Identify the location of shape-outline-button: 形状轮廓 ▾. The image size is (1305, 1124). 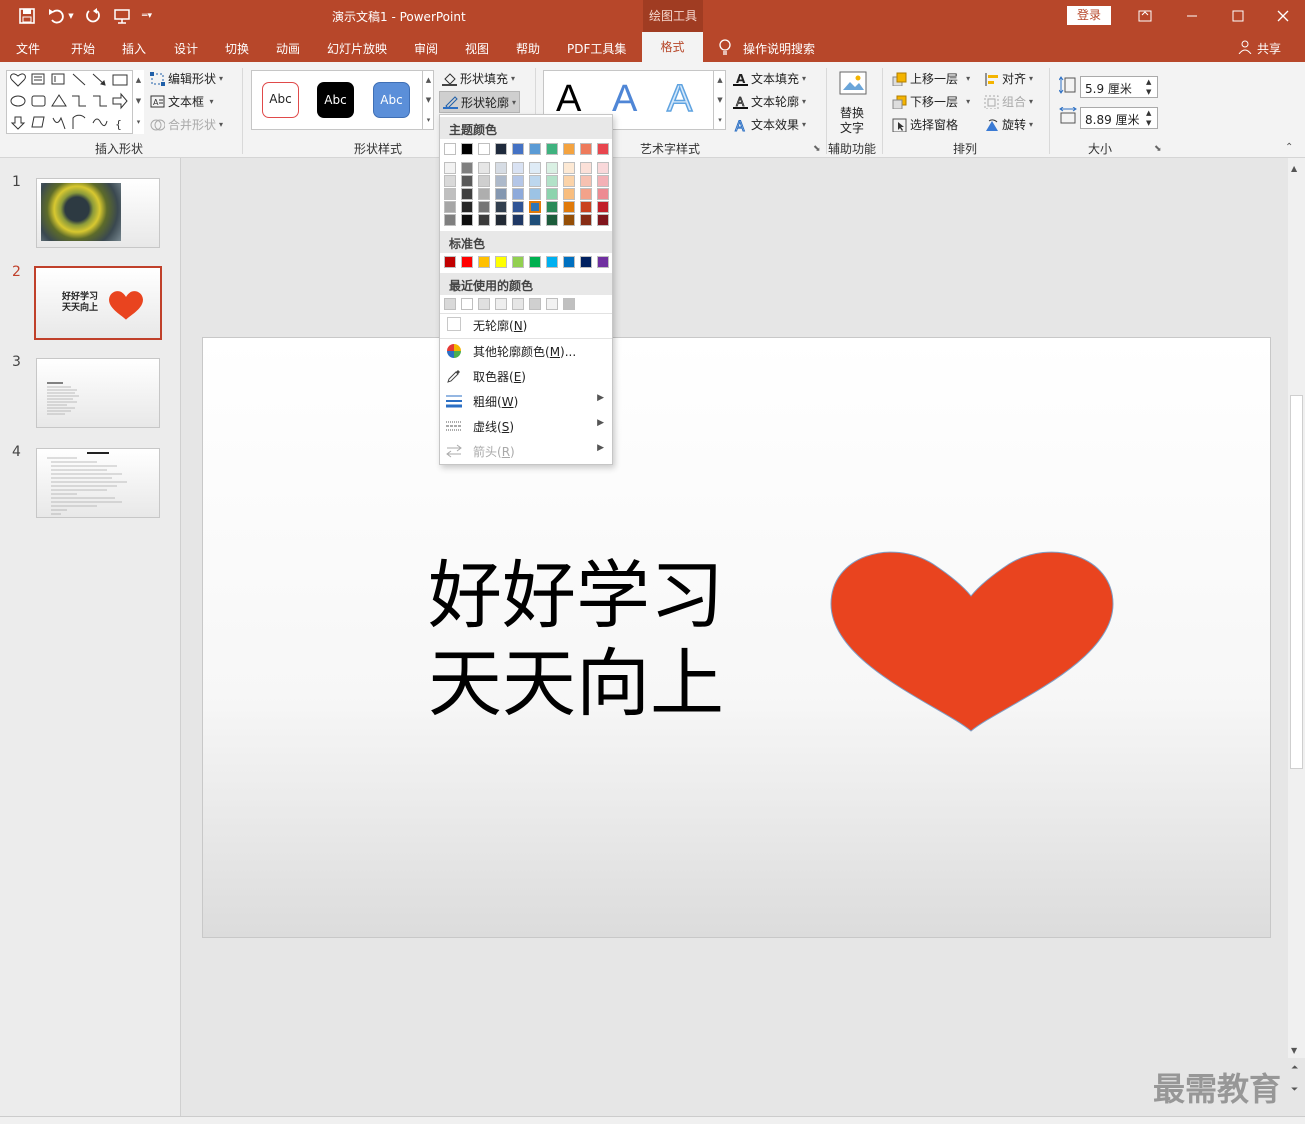
(480, 102).